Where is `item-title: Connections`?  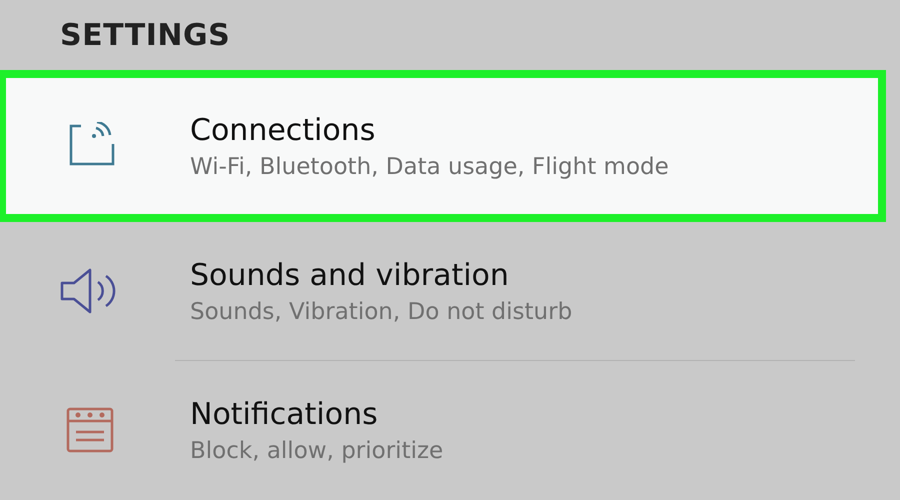
item-title: Connections is located at coordinates (283, 130).